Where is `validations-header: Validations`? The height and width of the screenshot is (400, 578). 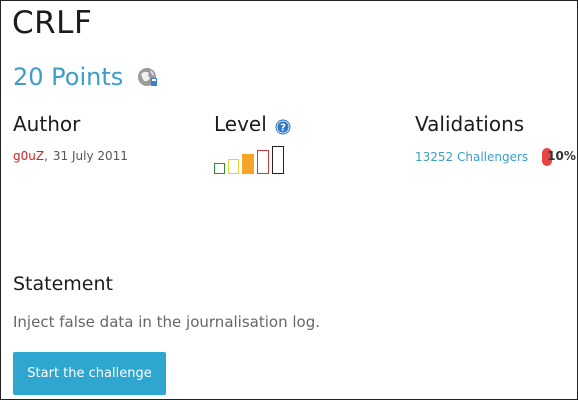
validations-header: Validations is located at coordinates (470, 124).